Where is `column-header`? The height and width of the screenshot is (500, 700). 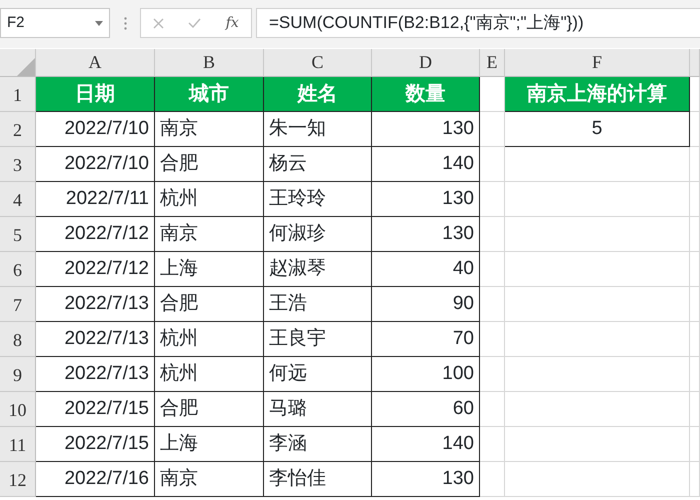 column-header is located at coordinates (695, 63).